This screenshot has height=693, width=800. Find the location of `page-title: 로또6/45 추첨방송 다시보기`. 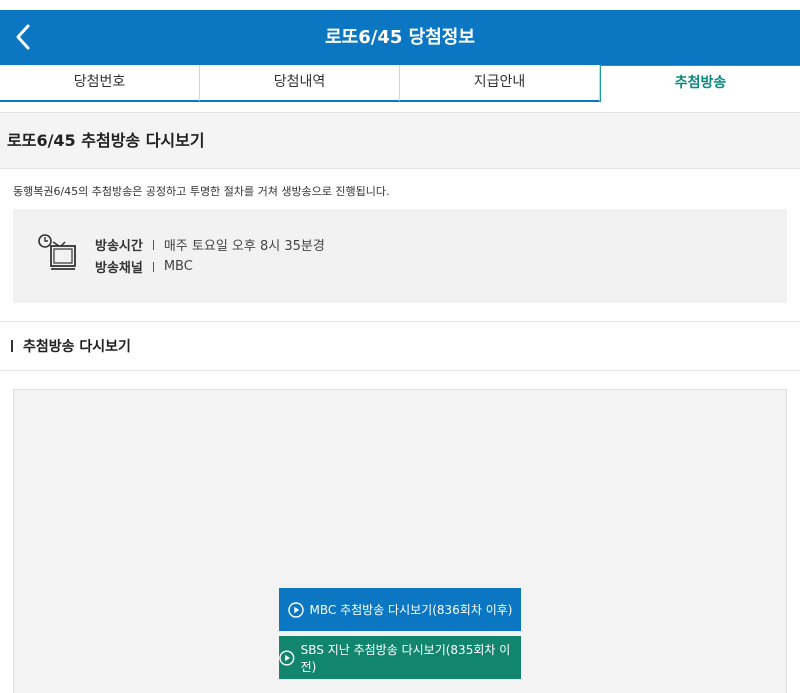

page-title: 로또6/45 추첨방송 다시보기 is located at coordinates (106, 140).